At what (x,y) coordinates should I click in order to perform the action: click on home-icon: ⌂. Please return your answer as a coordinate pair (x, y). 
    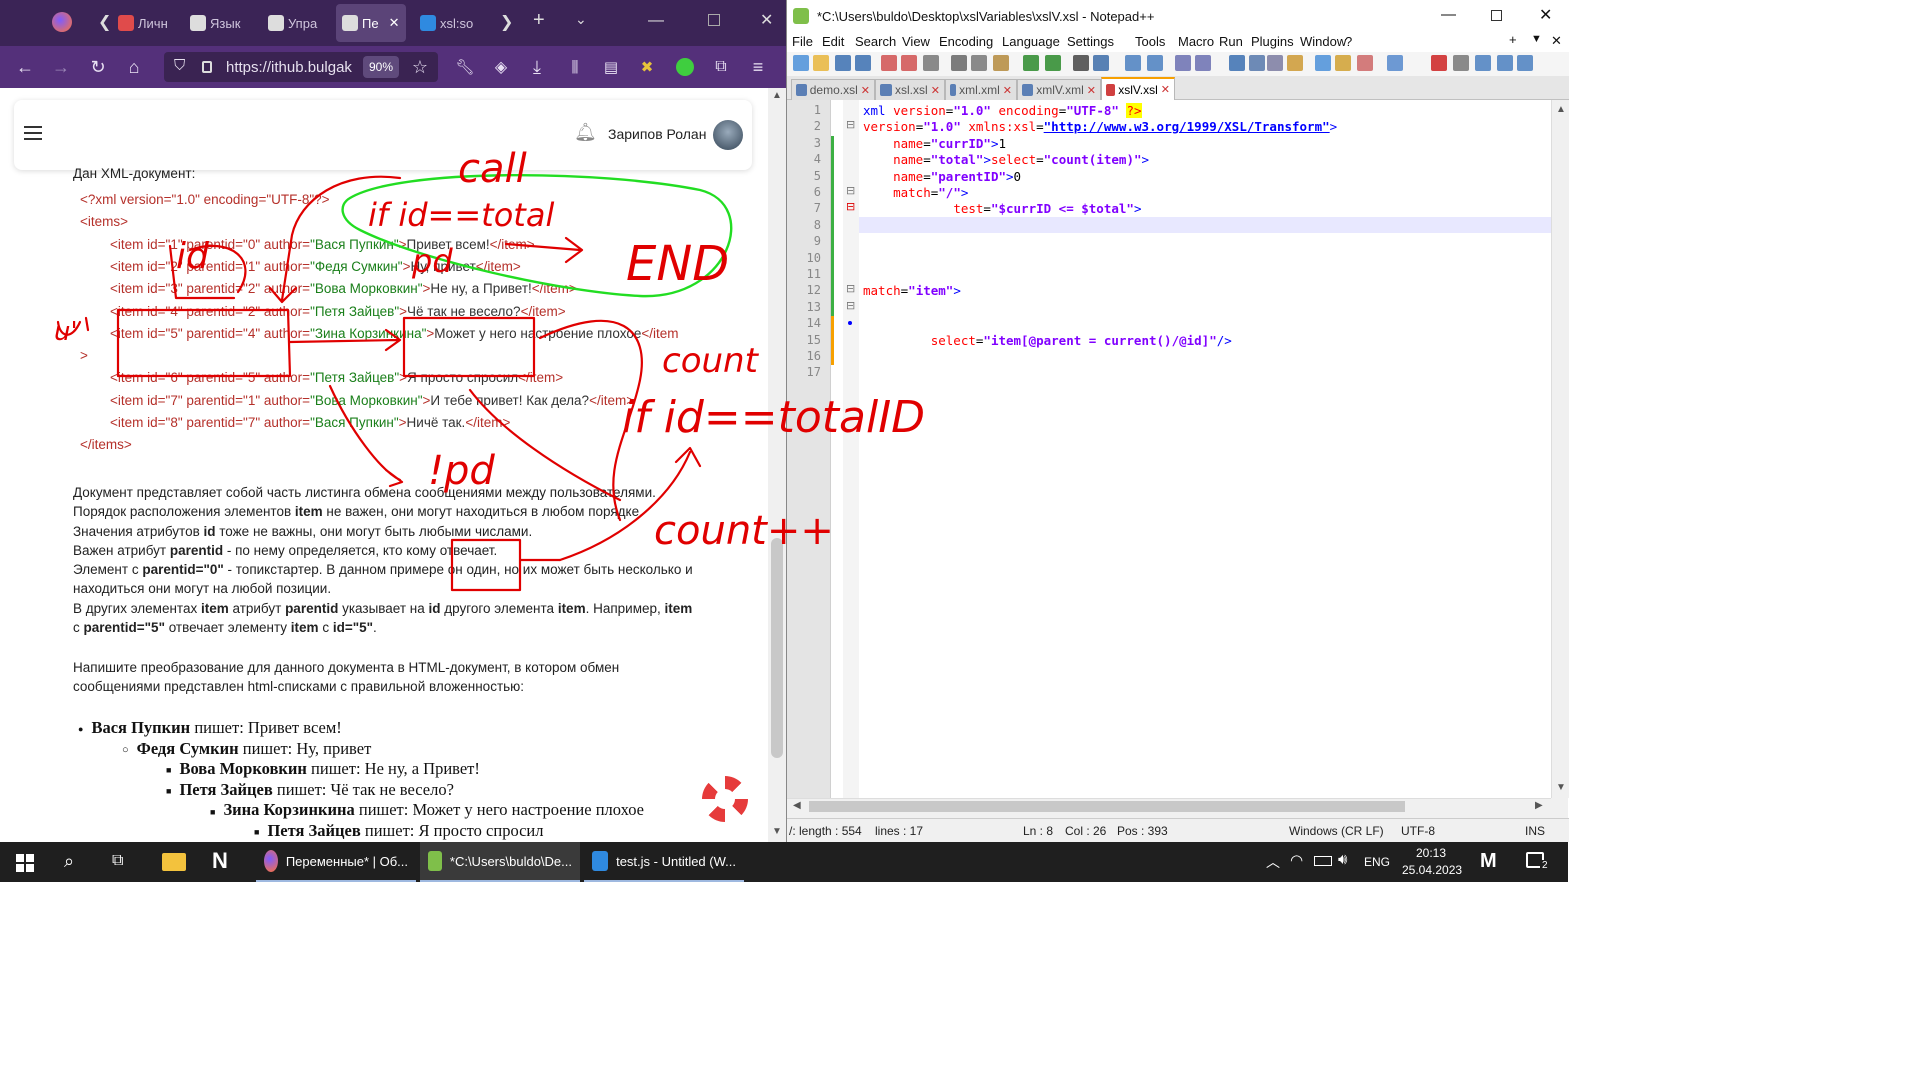
    Looking at the image, I should click on (134, 67).